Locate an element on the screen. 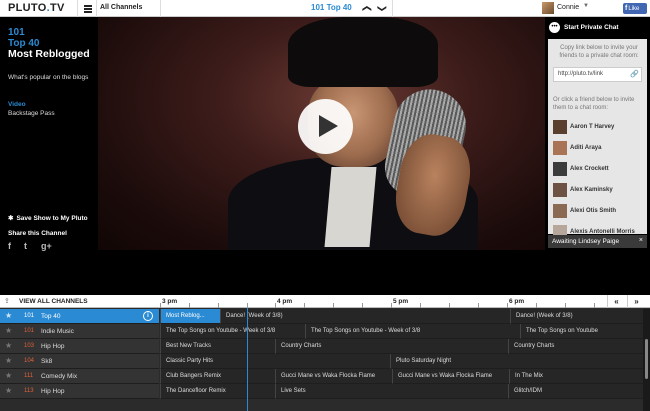  pluto-logo: PLUTO.TV is located at coordinates (36, 8).